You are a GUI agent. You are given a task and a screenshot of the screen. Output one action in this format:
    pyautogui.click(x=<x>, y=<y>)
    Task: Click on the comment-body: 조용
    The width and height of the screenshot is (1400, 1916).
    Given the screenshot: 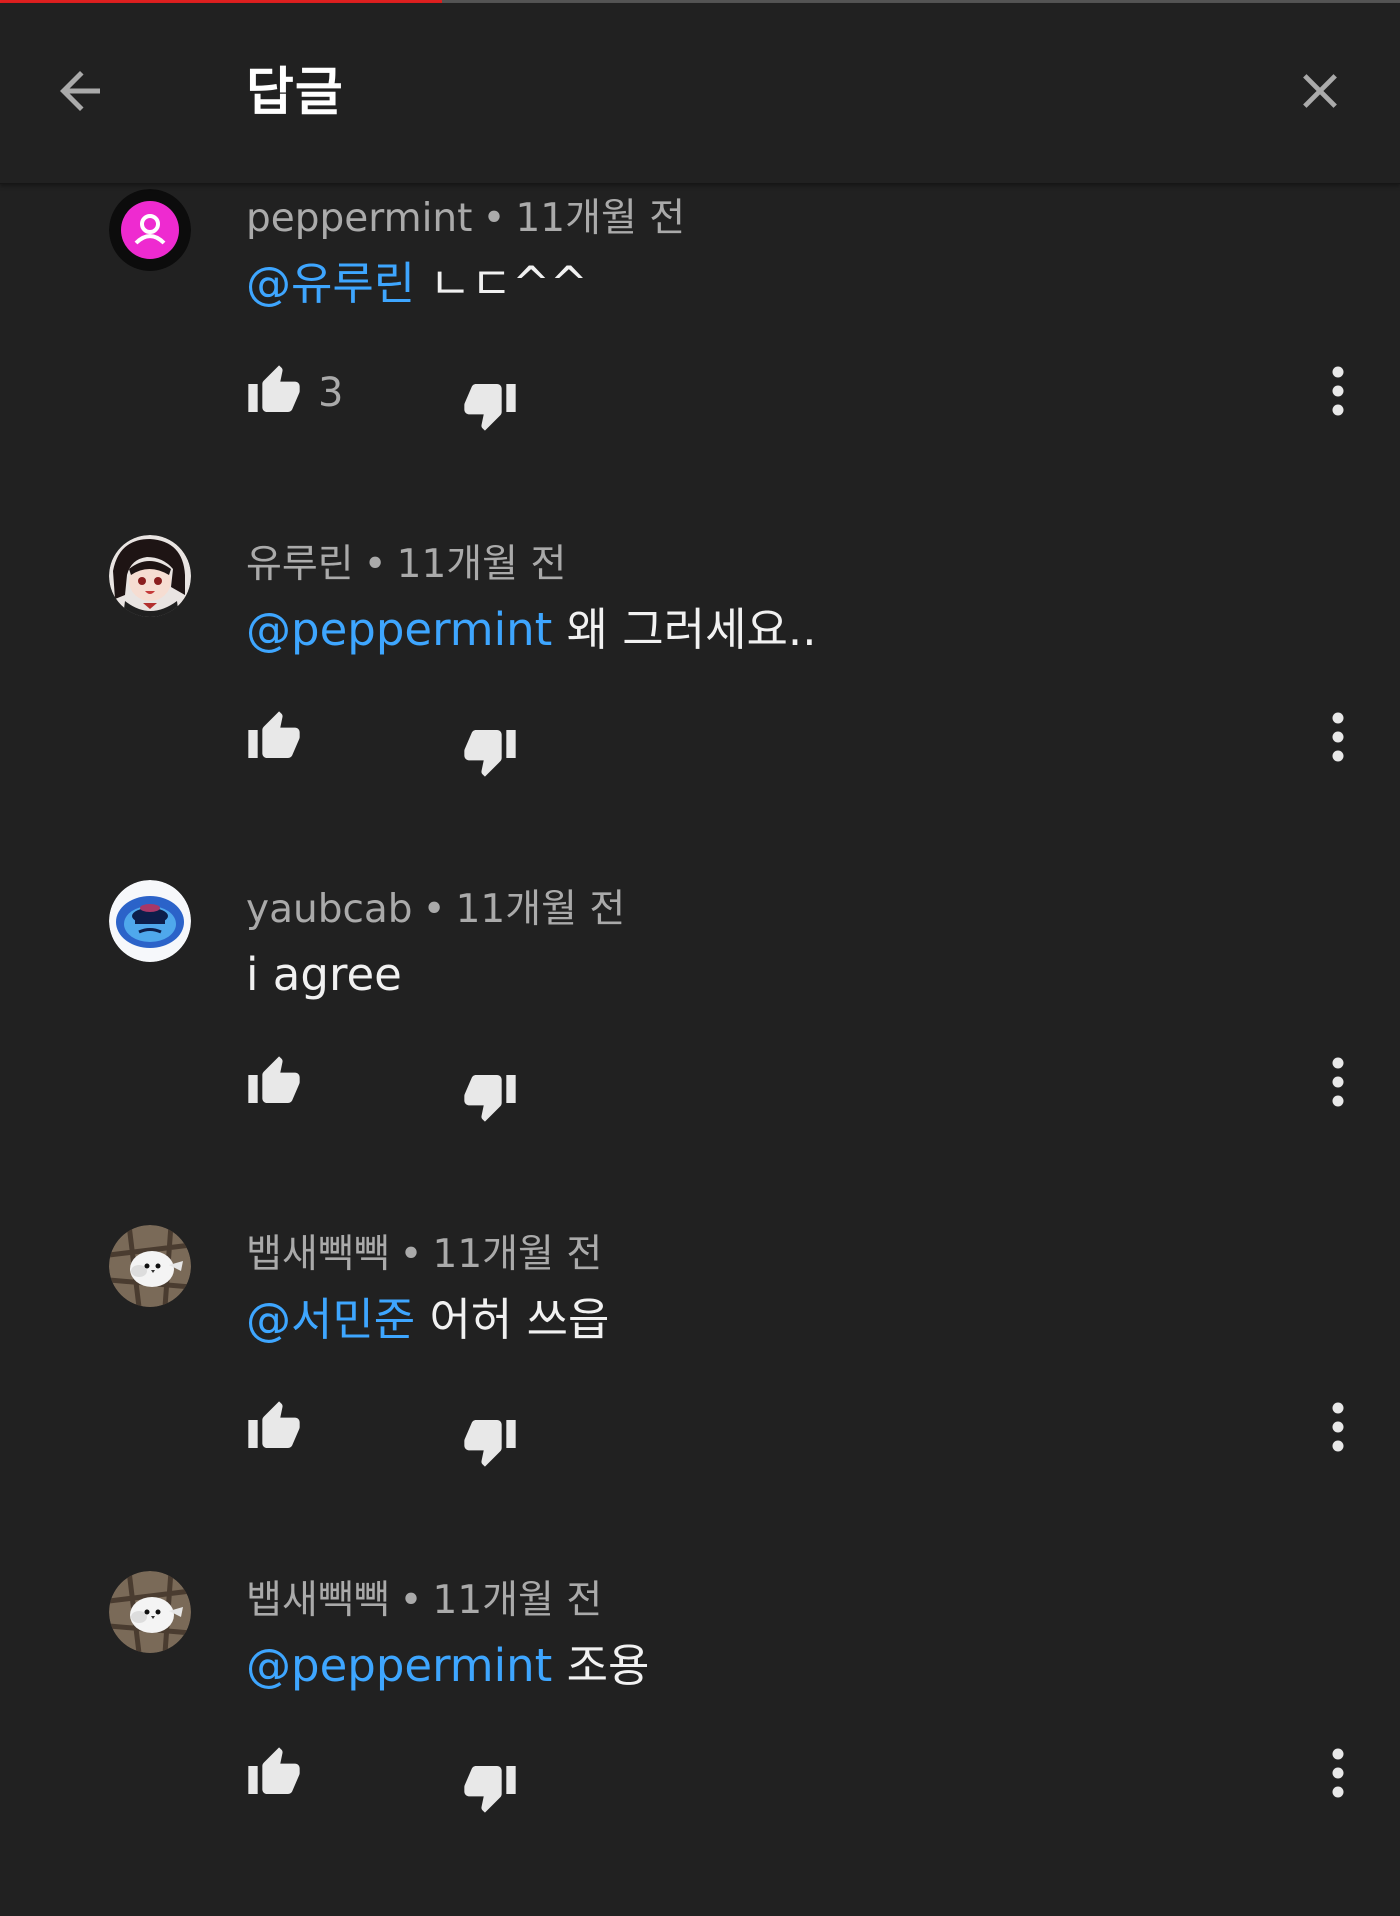 What is the action you would take?
    pyautogui.click(x=601, y=1665)
    